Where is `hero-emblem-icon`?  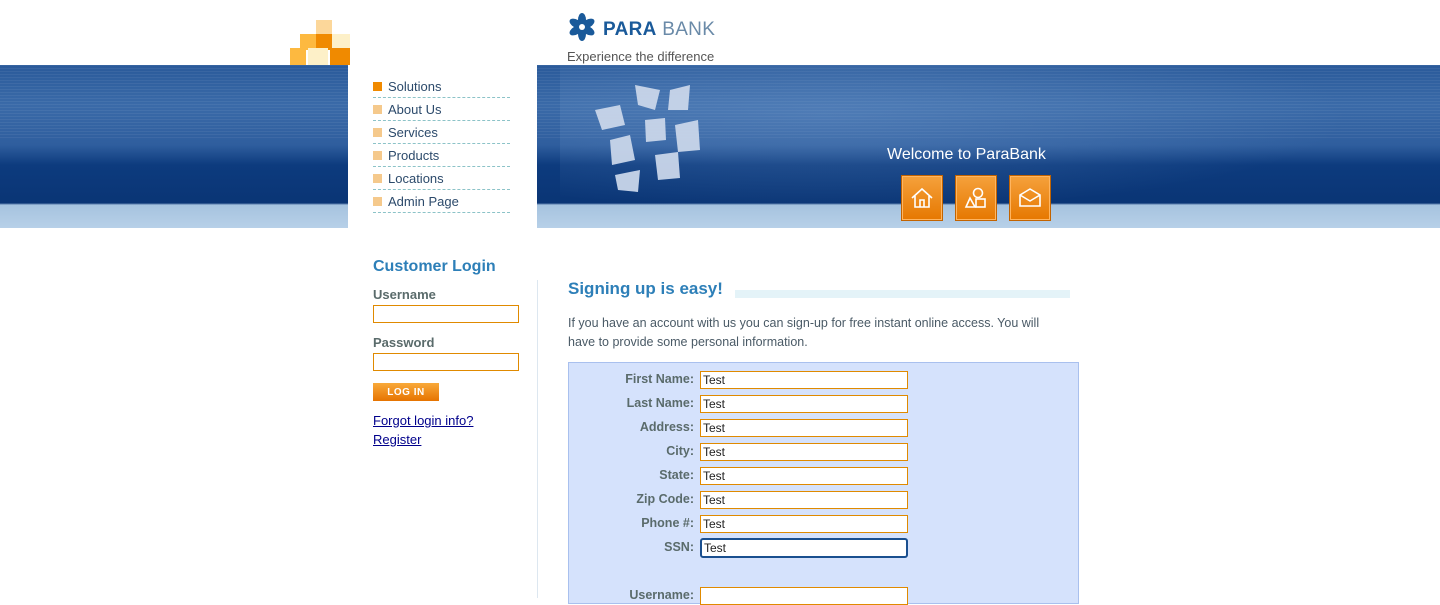
hero-emblem-icon is located at coordinates (647, 138).